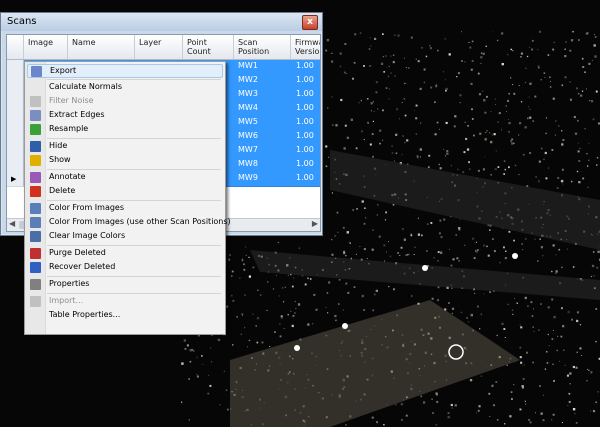  Describe the element at coordinates (62, 190) in the screenshot. I see `menu-item-label: Delete` at that location.